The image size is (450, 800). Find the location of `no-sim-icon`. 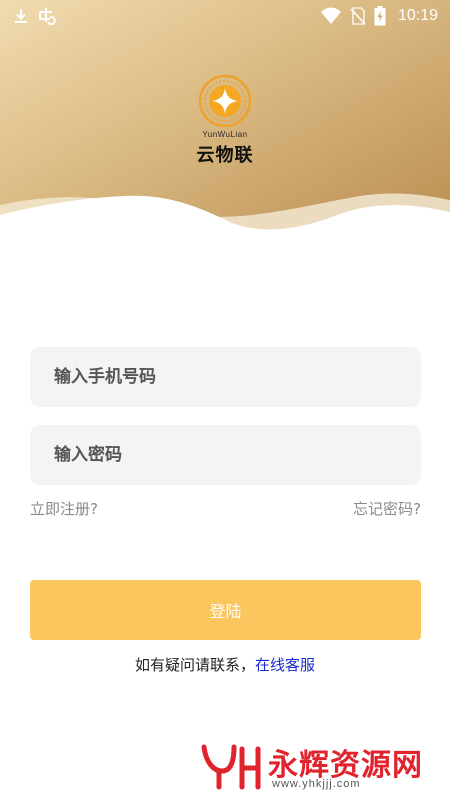

no-sim-icon is located at coordinates (358, 16).